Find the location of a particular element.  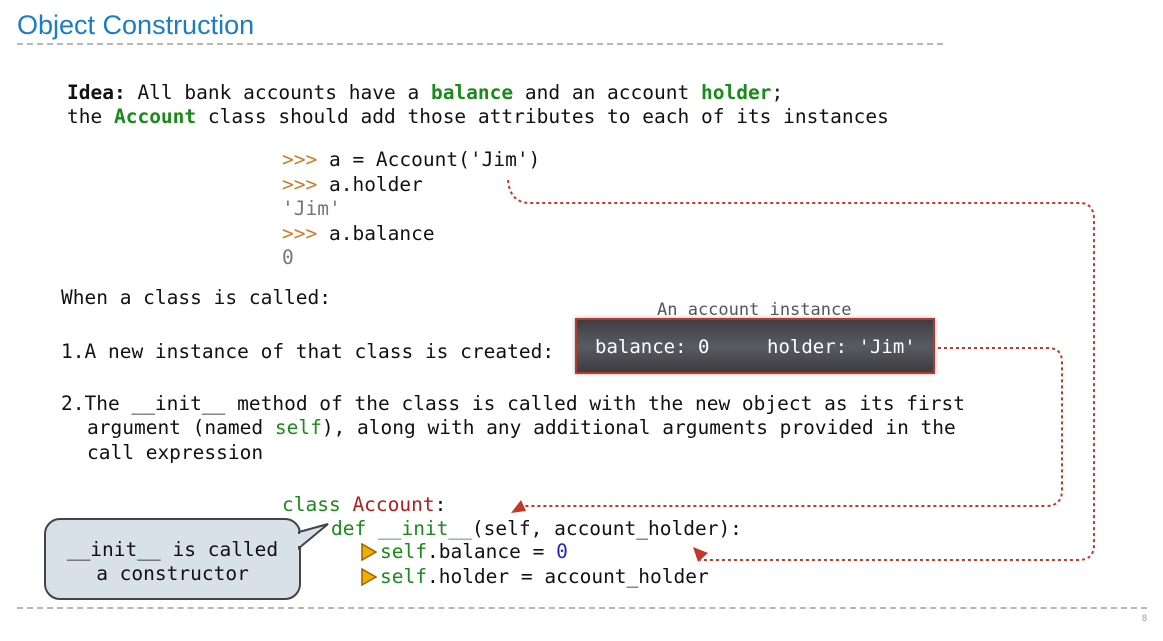

page-number: 8 is located at coordinates (1144, 618).